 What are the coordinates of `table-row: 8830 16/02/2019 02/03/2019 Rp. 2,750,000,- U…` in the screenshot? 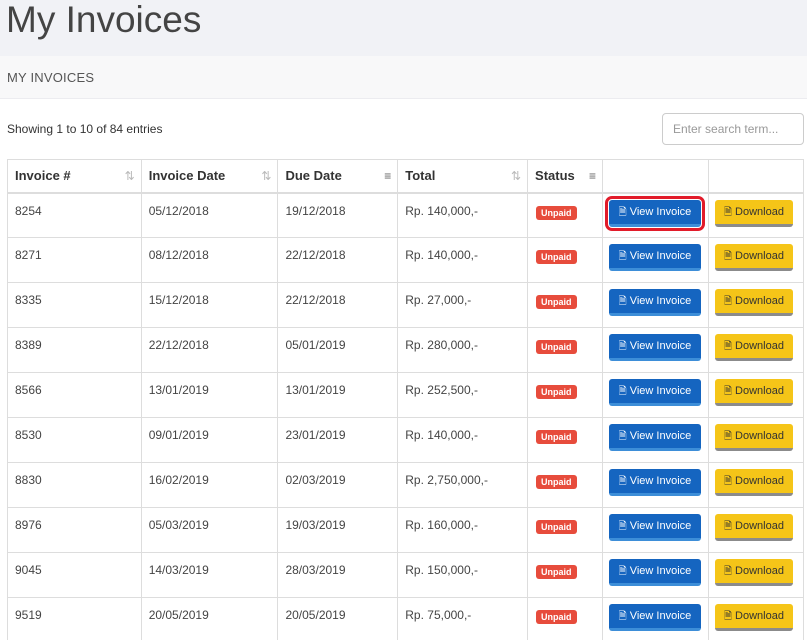 It's located at (406, 485).